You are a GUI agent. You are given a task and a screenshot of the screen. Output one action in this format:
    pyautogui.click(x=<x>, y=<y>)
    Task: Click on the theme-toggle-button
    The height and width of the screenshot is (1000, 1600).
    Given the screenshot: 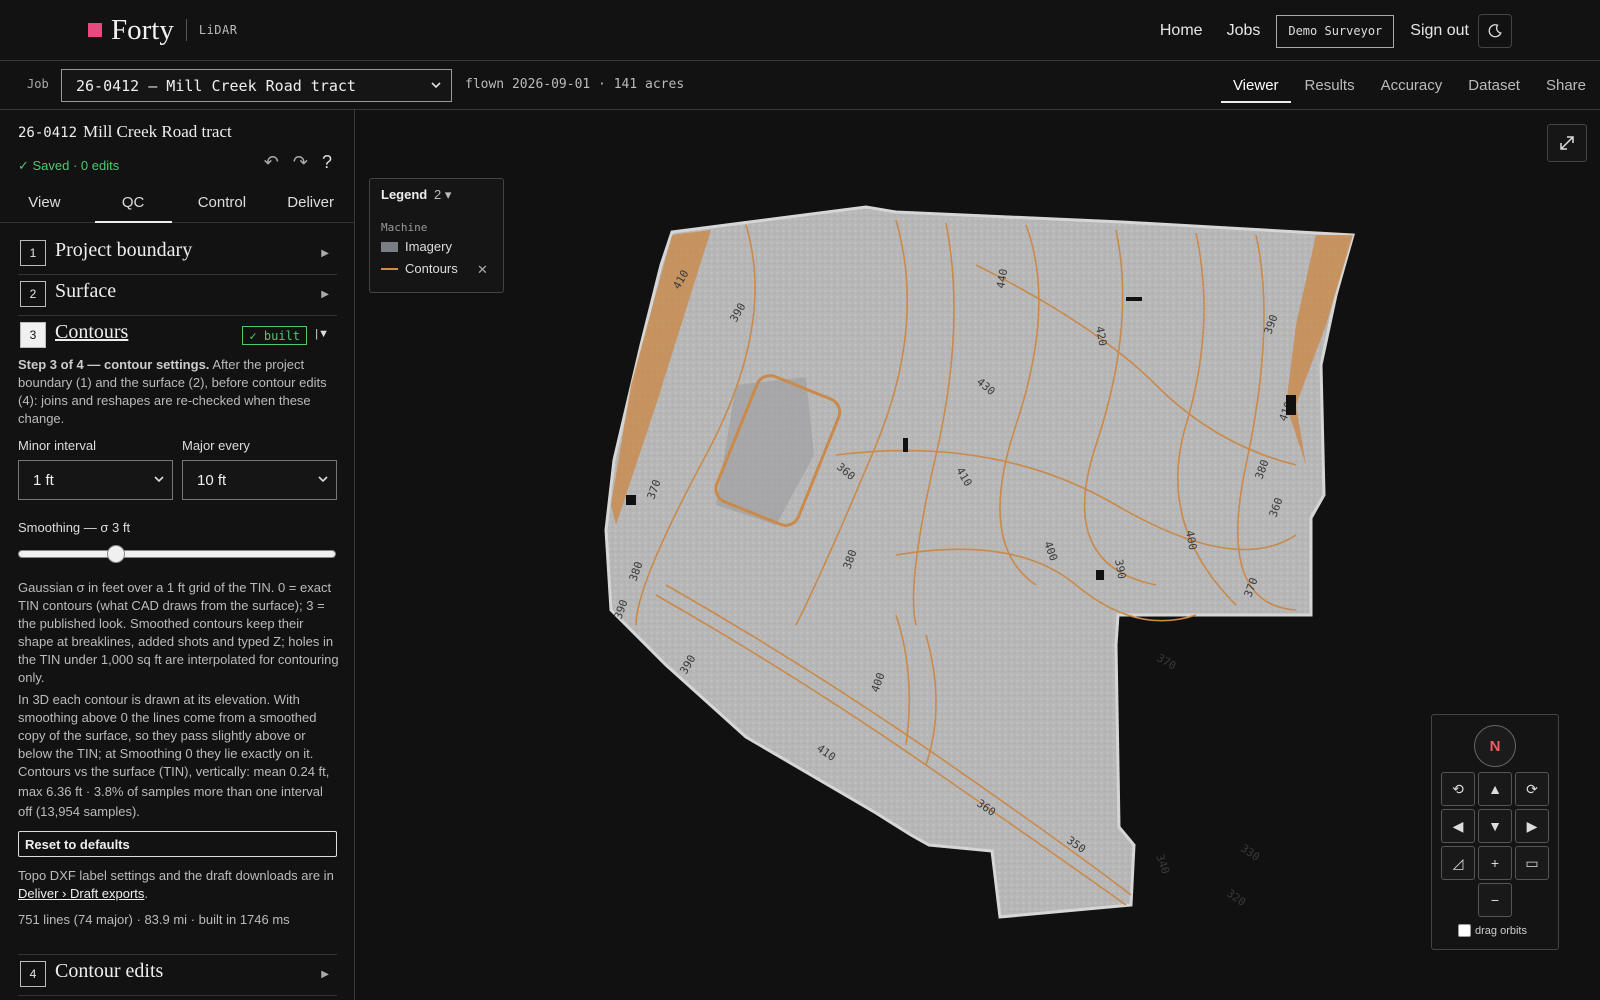 What is the action you would take?
    pyautogui.click(x=1495, y=31)
    